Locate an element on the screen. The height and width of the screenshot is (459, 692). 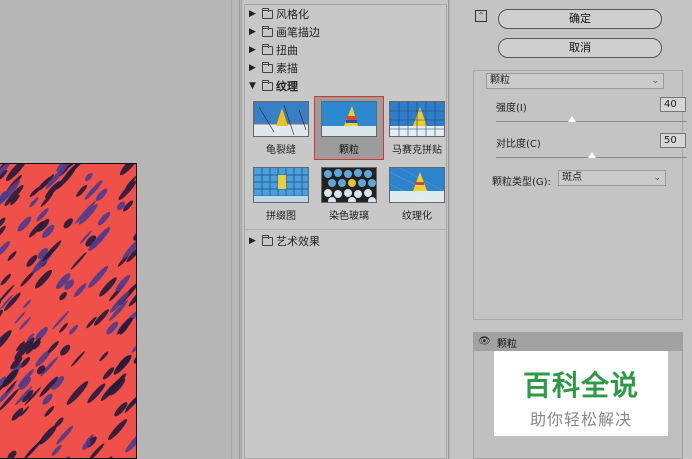
grain-type-label: 颗粒类型(G): is located at coordinates (521, 182).